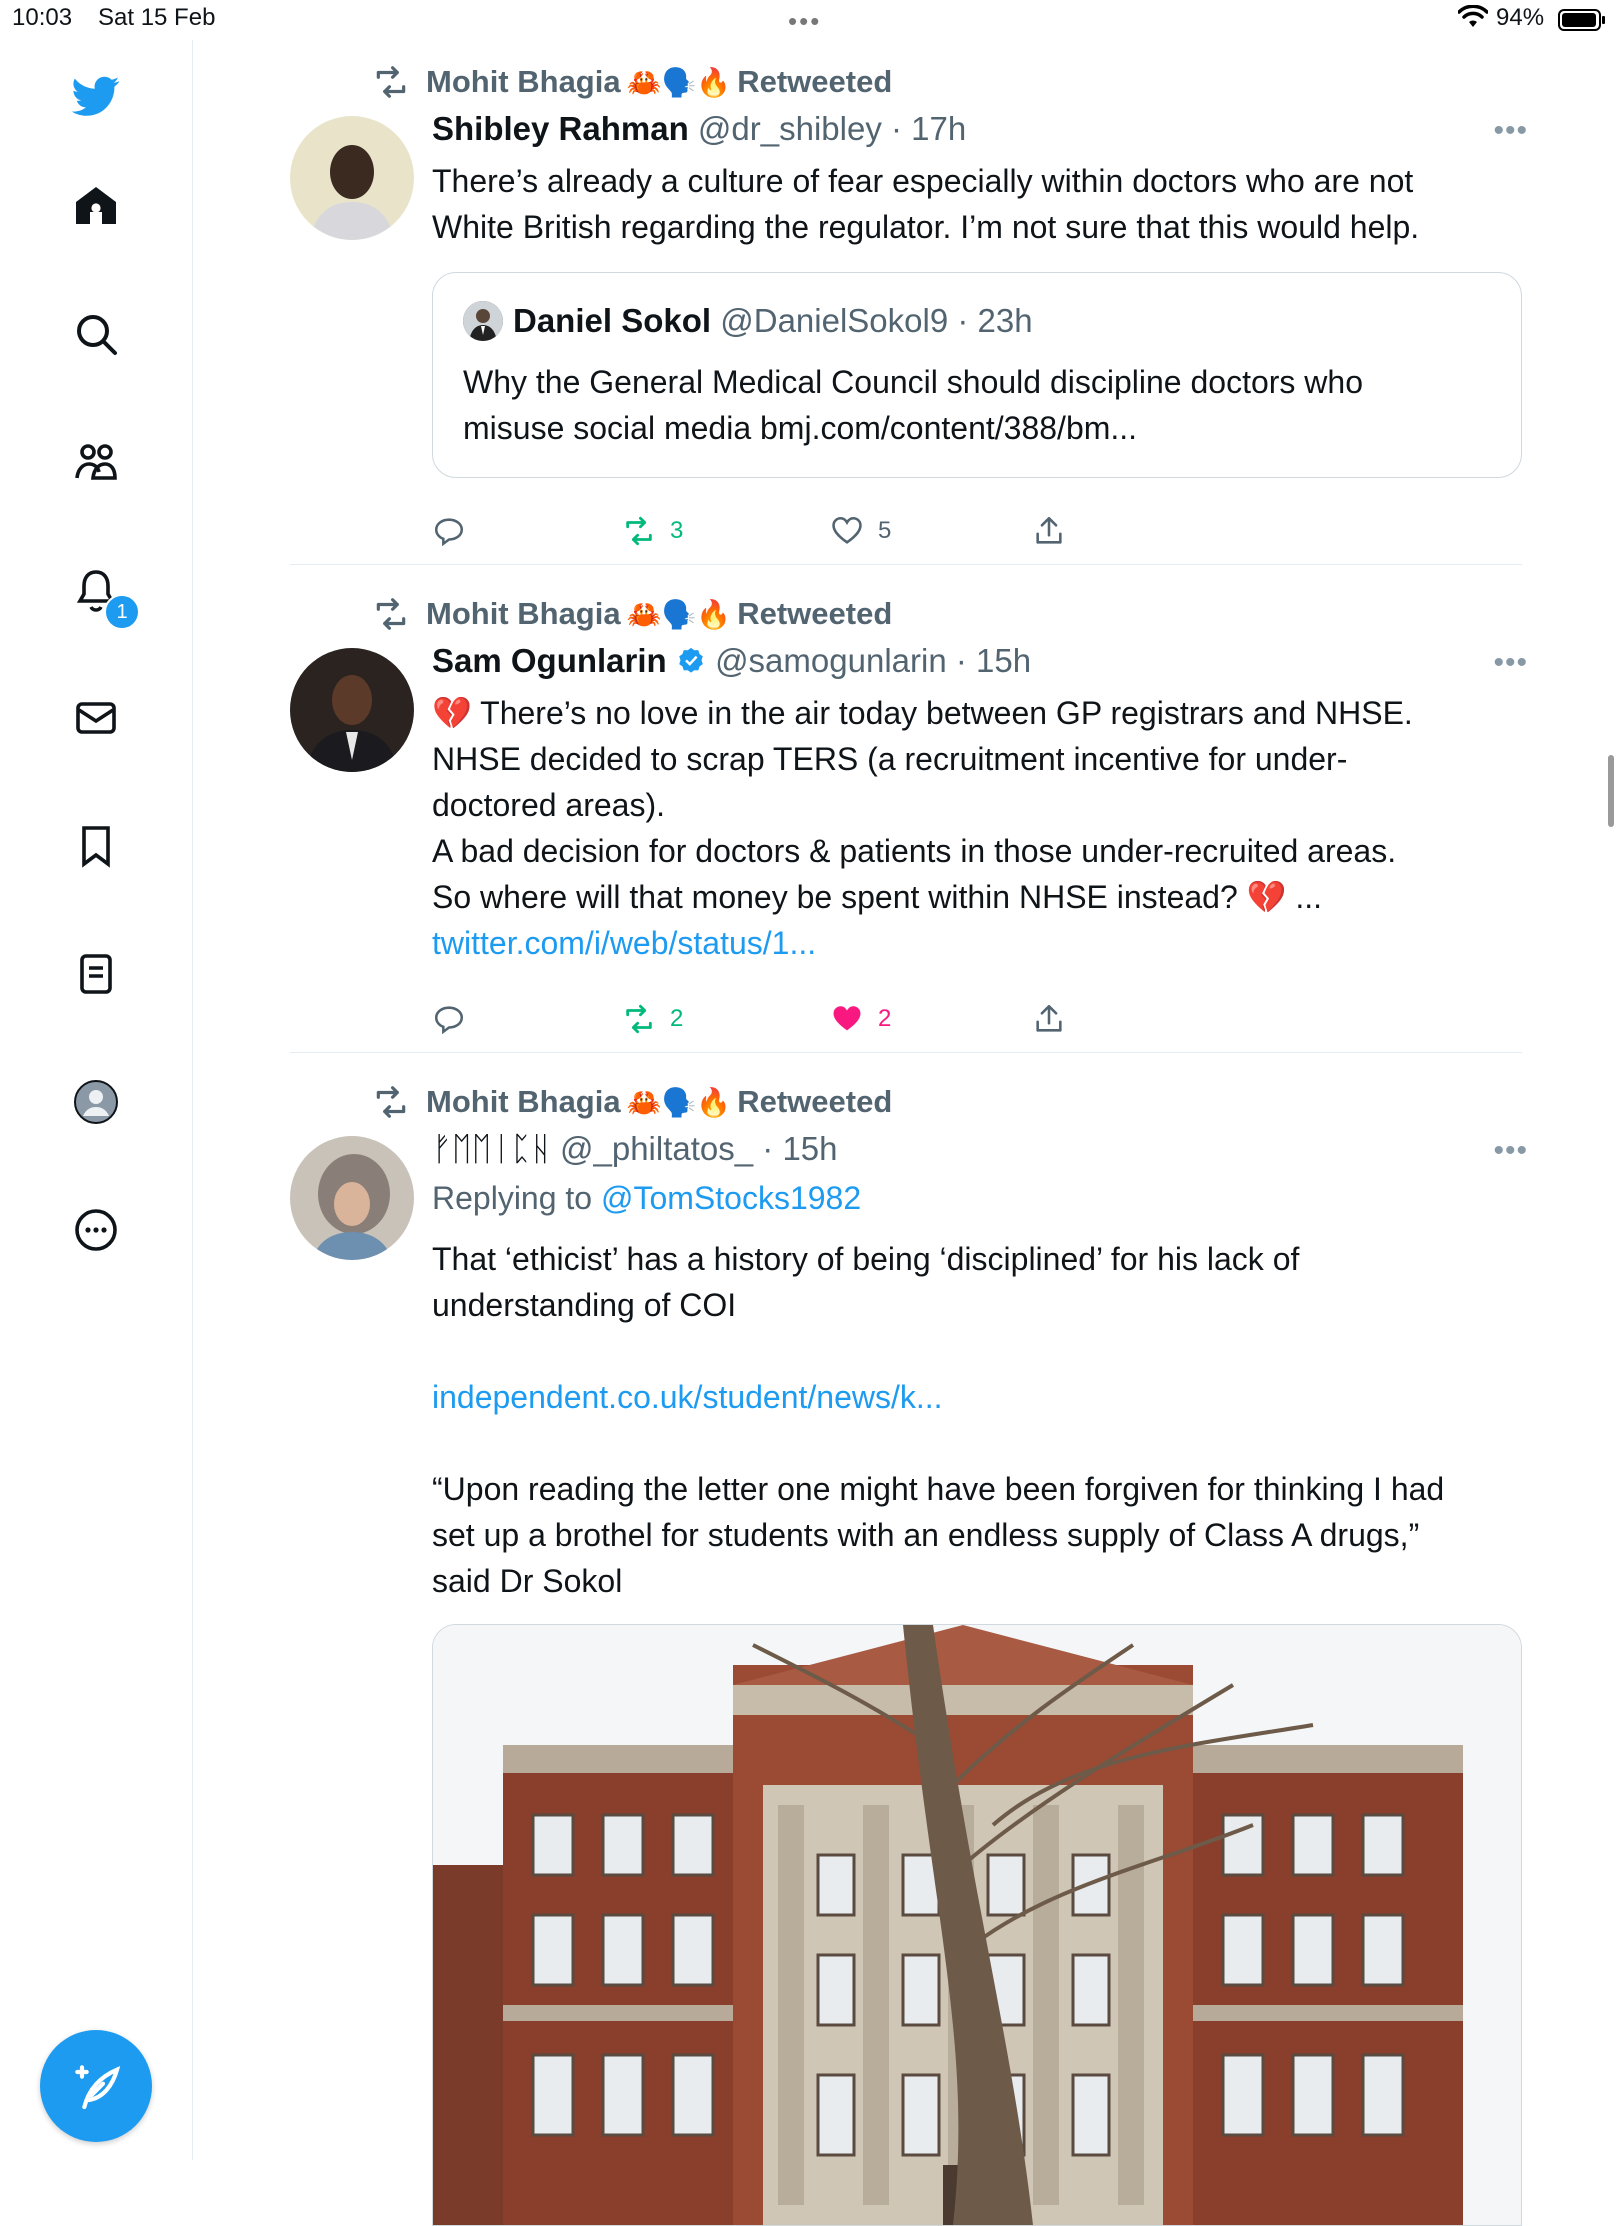 The width and height of the screenshot is (1620, 2226). I want to click on retweet-button: 3, so click(652, 531).